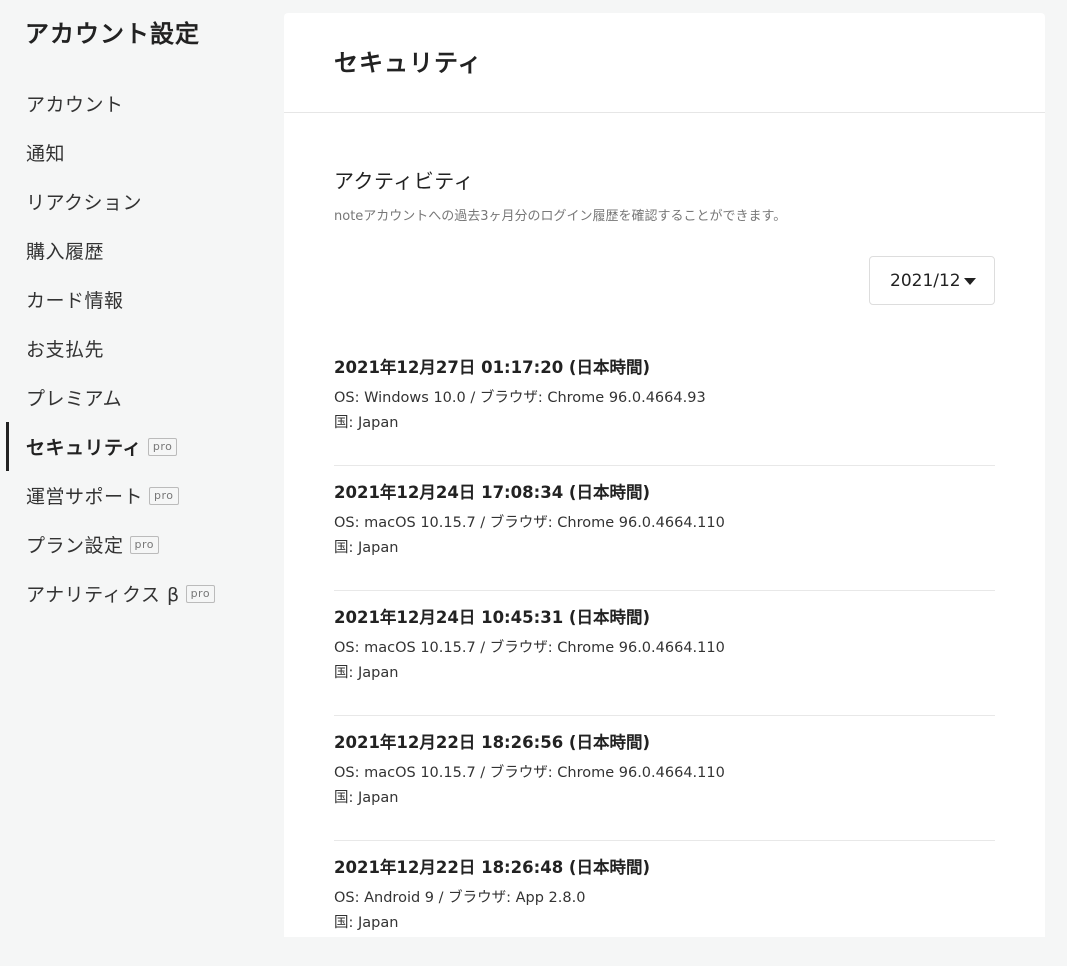  What do you see at coordinates (492, 617) in the screenshot?
I see `login-date: 2021年12月24日 10:45:31 (日本時間)` at bounding box center [492, 617].